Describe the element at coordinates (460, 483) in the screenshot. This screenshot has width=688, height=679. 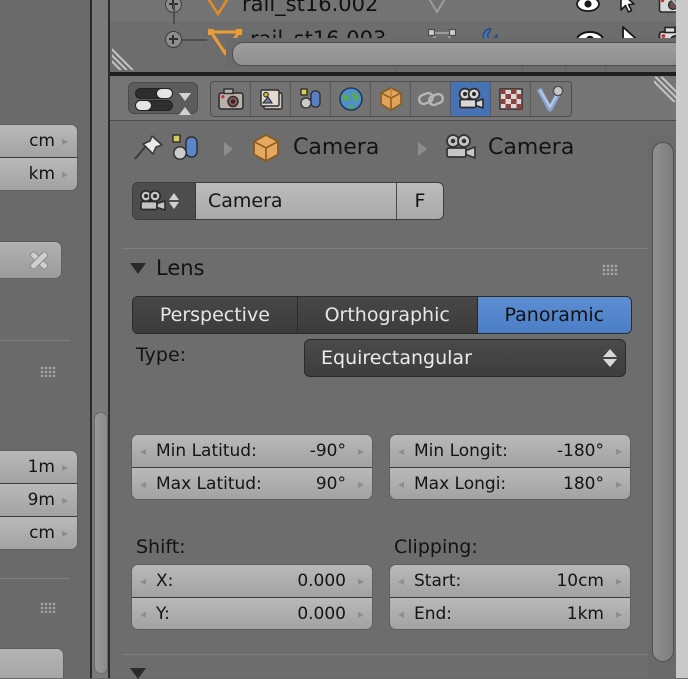
I see `field-label: Max Longi:` at that location.